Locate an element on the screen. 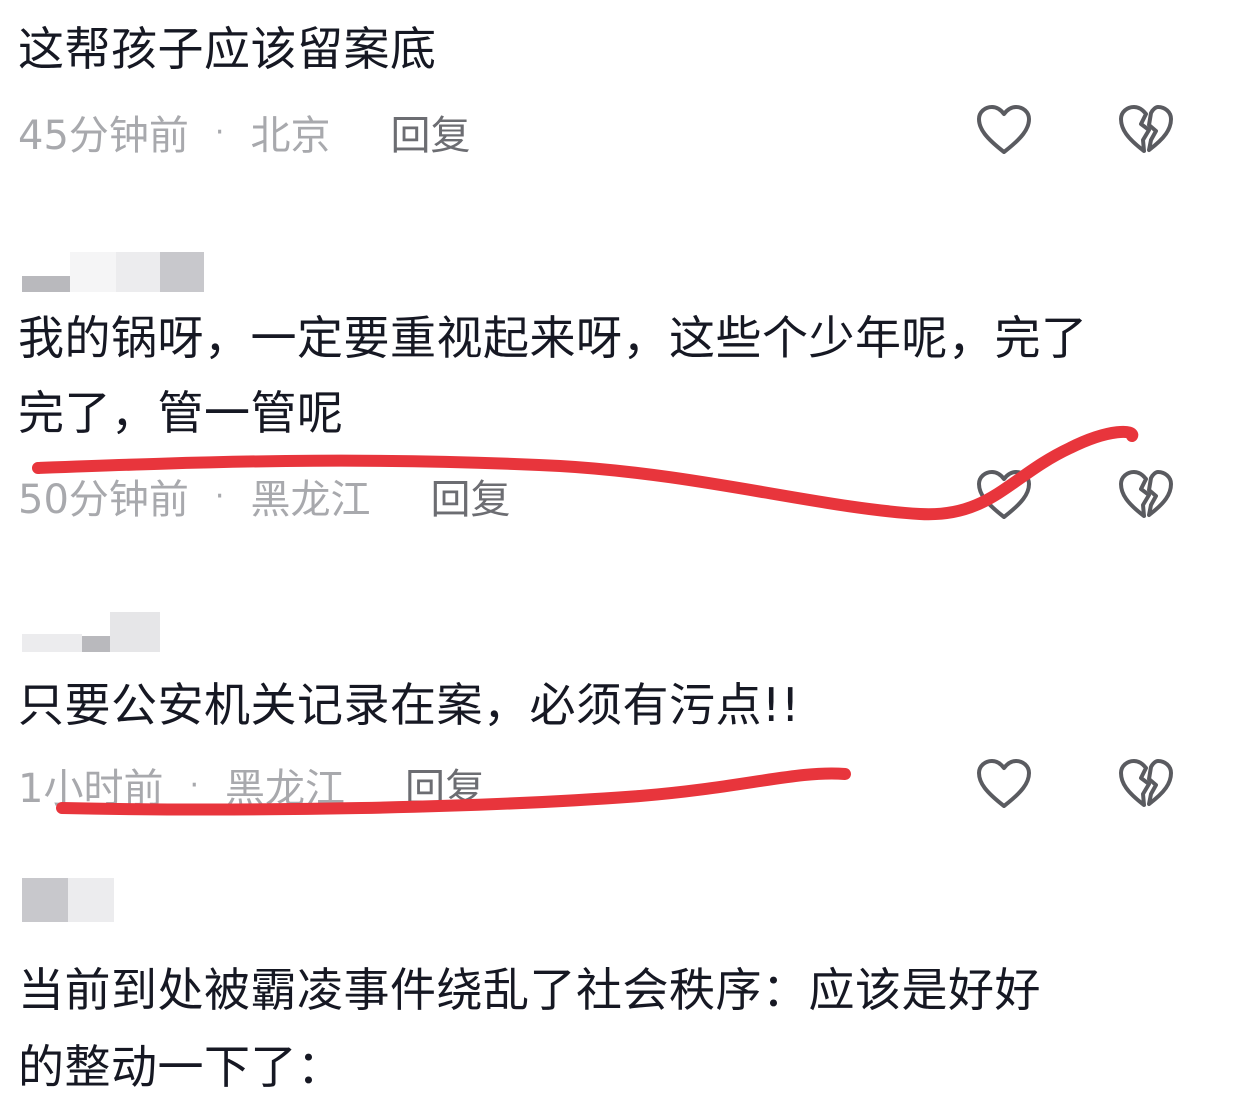 The width and height of the screenshot is (1241, 1104). comment-2-text-line-1: 我的锅呀，一定要重视起来呀，这些个少年呢，完了 is located at coordinates (553, 338).